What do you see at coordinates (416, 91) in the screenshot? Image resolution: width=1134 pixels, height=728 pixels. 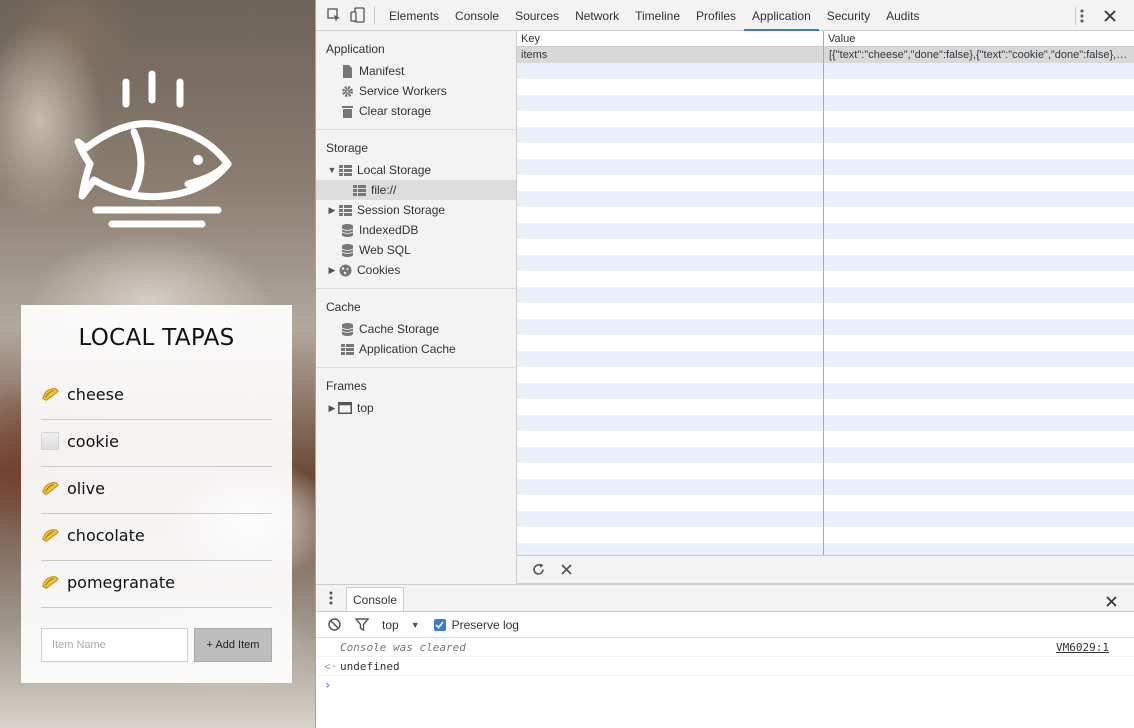 I see `sidebar-item-service-workers: Service Workers` at bounding box center [416, 91].